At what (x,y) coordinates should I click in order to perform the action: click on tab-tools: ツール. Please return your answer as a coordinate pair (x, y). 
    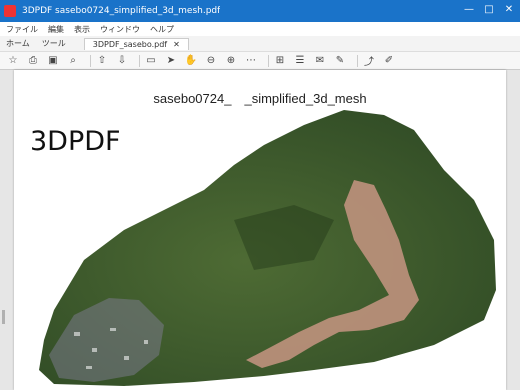
    Looking at the image, I should click on (54, 43).